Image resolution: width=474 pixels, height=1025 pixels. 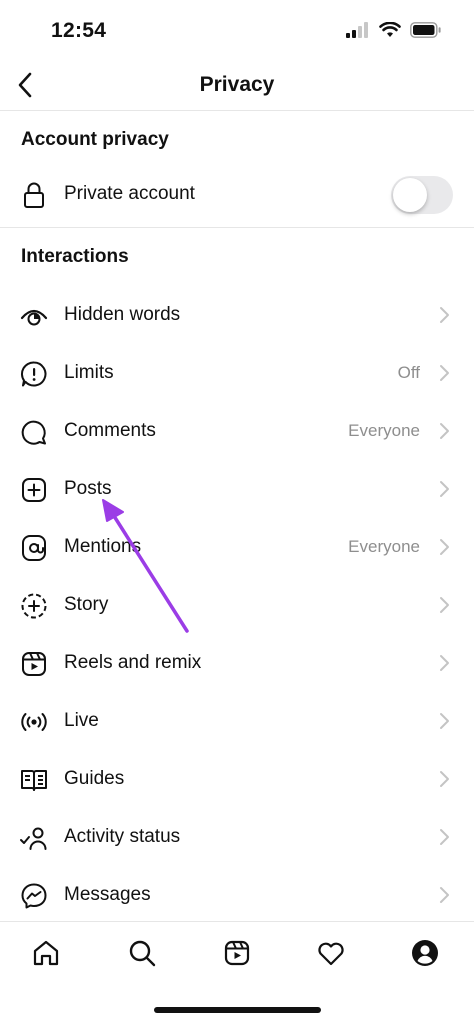 What do you see at coordinates (75, 256) in the screenshot?
I see `section-header-interactions: Interactions` at bounding box center [75, 256].